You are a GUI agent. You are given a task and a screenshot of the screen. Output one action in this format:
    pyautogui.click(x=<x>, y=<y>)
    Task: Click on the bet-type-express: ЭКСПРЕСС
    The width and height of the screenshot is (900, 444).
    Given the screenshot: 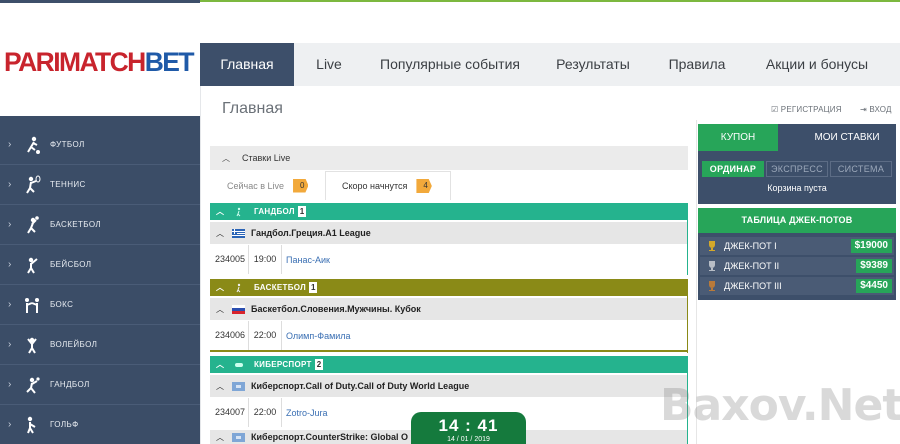 What is the action you would take?
    pyautogui.click(x=797, y=169)
    